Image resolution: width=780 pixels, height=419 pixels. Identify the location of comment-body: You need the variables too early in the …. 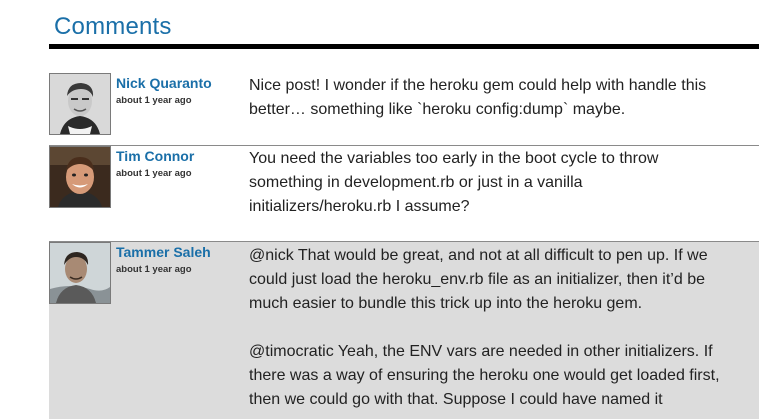
(489, 183).